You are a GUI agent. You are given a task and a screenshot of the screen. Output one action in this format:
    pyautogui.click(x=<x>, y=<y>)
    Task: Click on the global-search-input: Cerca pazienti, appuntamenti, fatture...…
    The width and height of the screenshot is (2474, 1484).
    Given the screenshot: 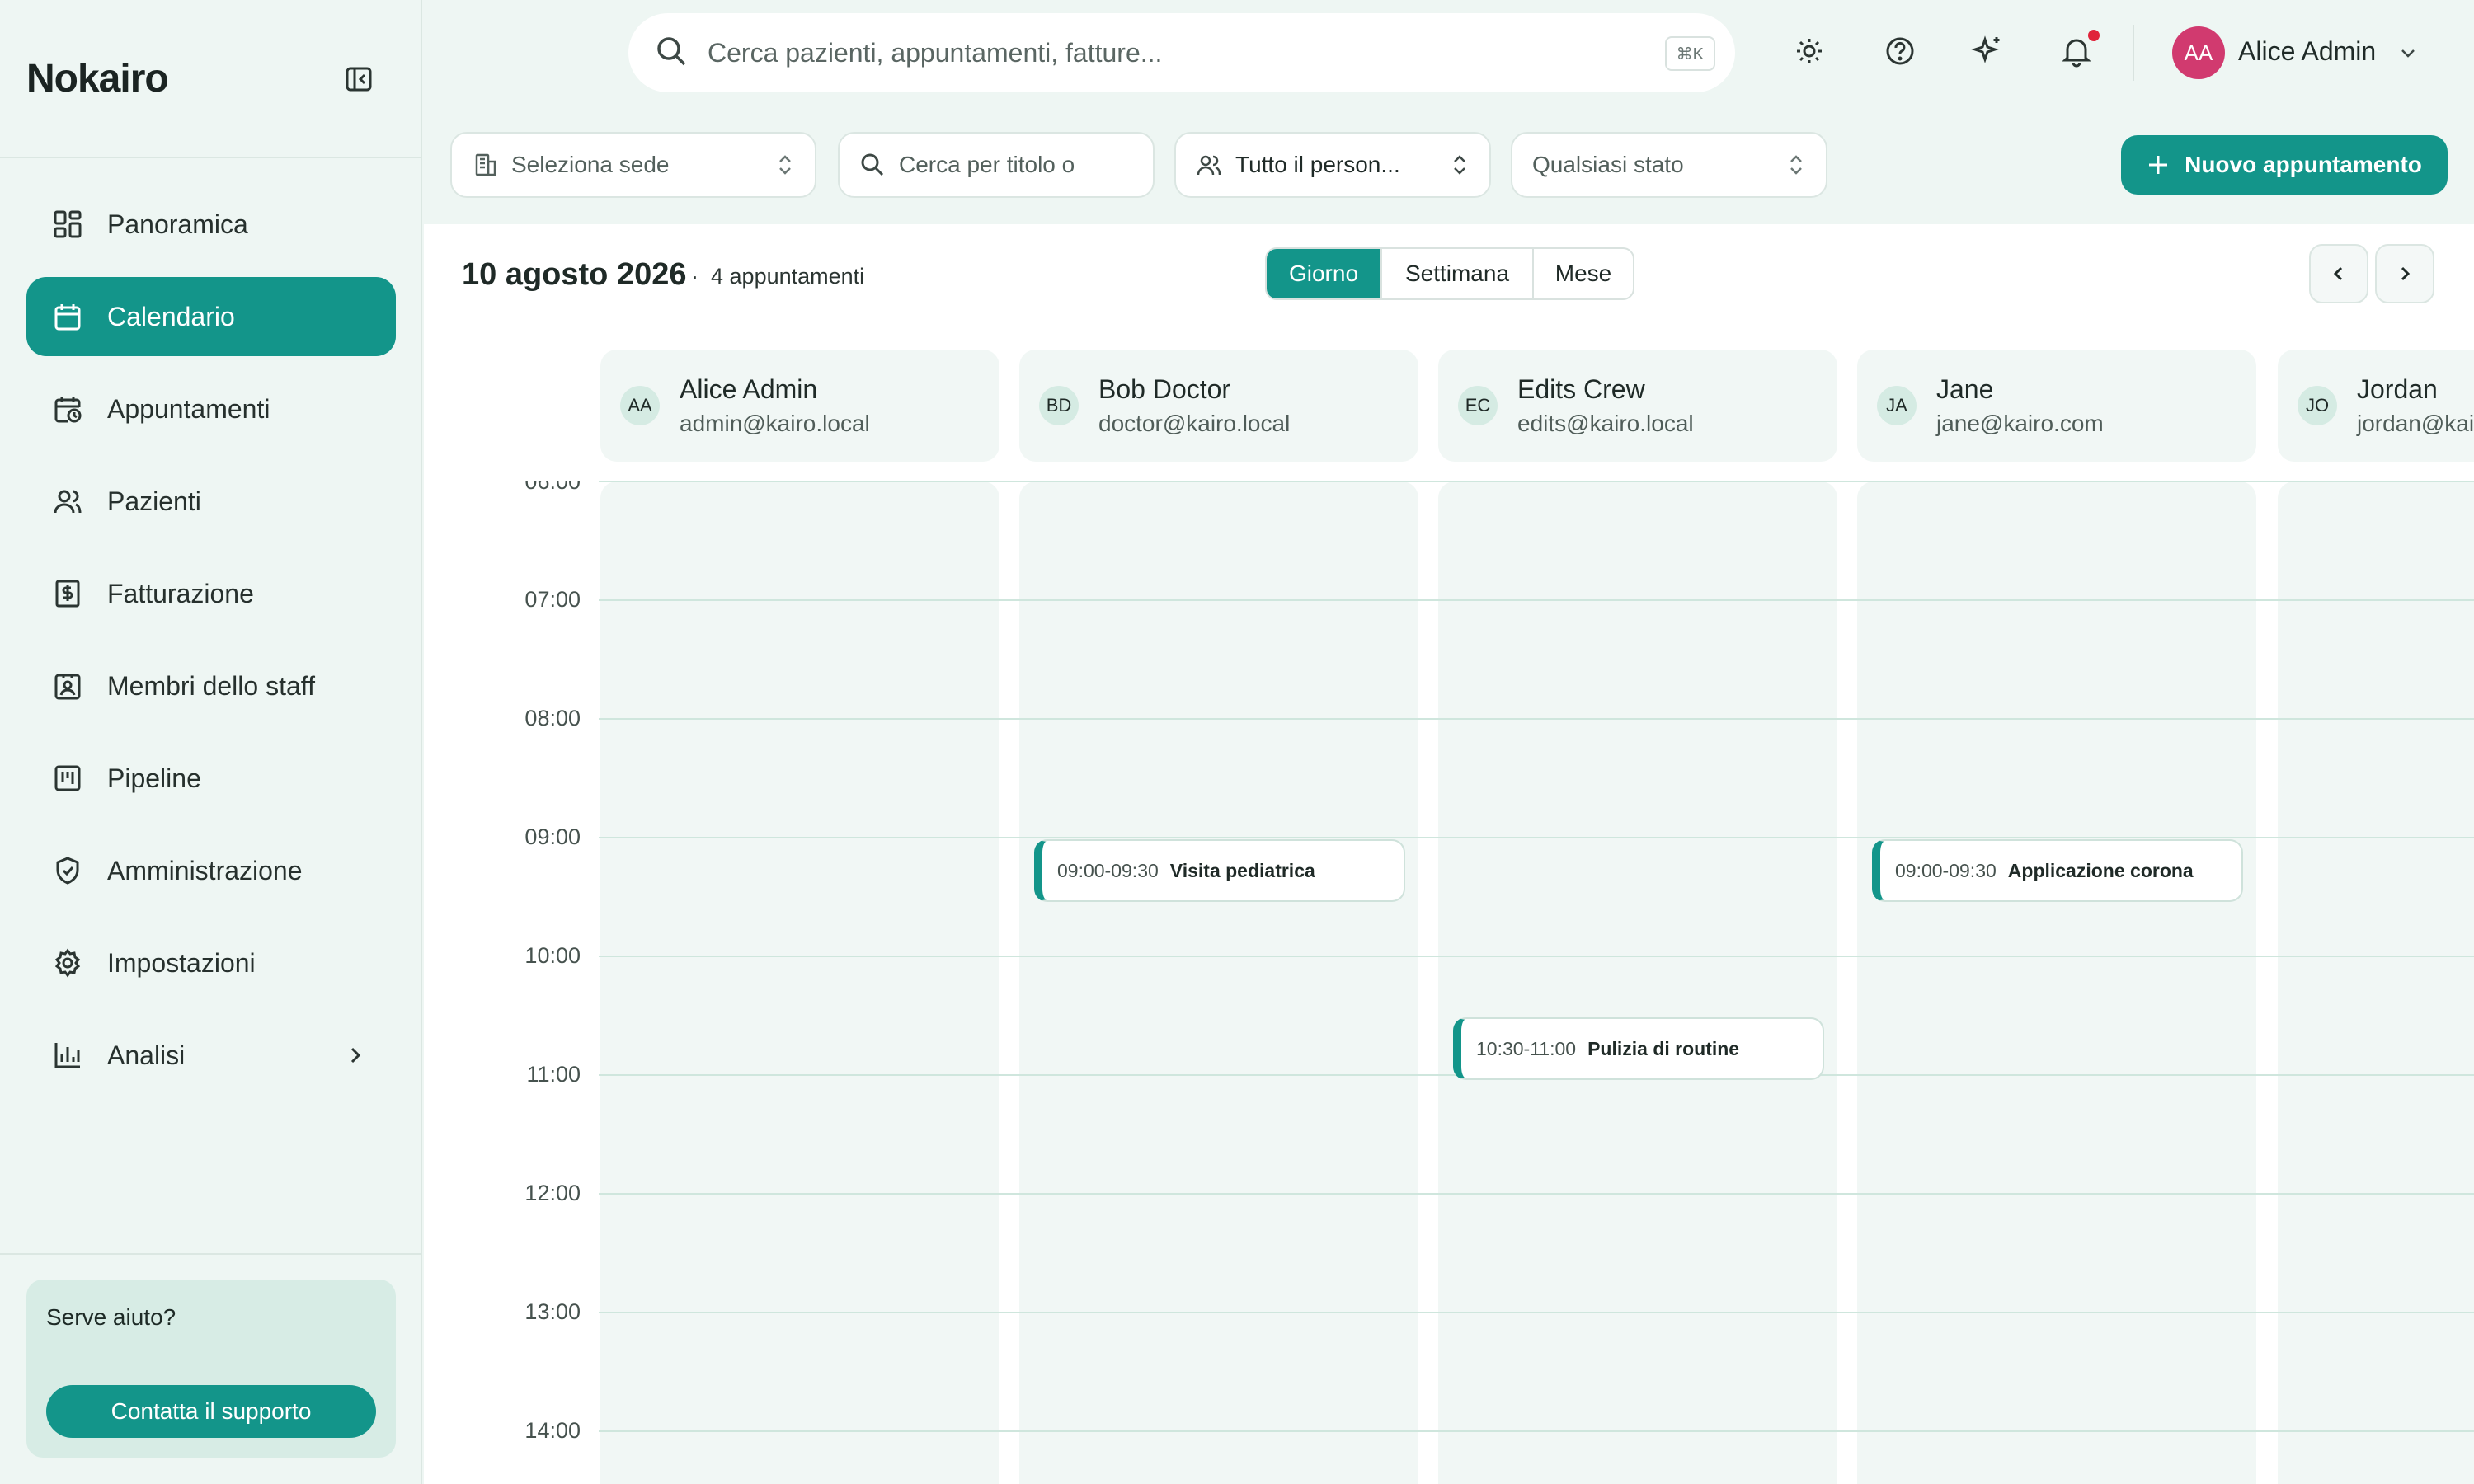 What is the action you would take?
    pyautogui.click(x=1181, y=52)
    